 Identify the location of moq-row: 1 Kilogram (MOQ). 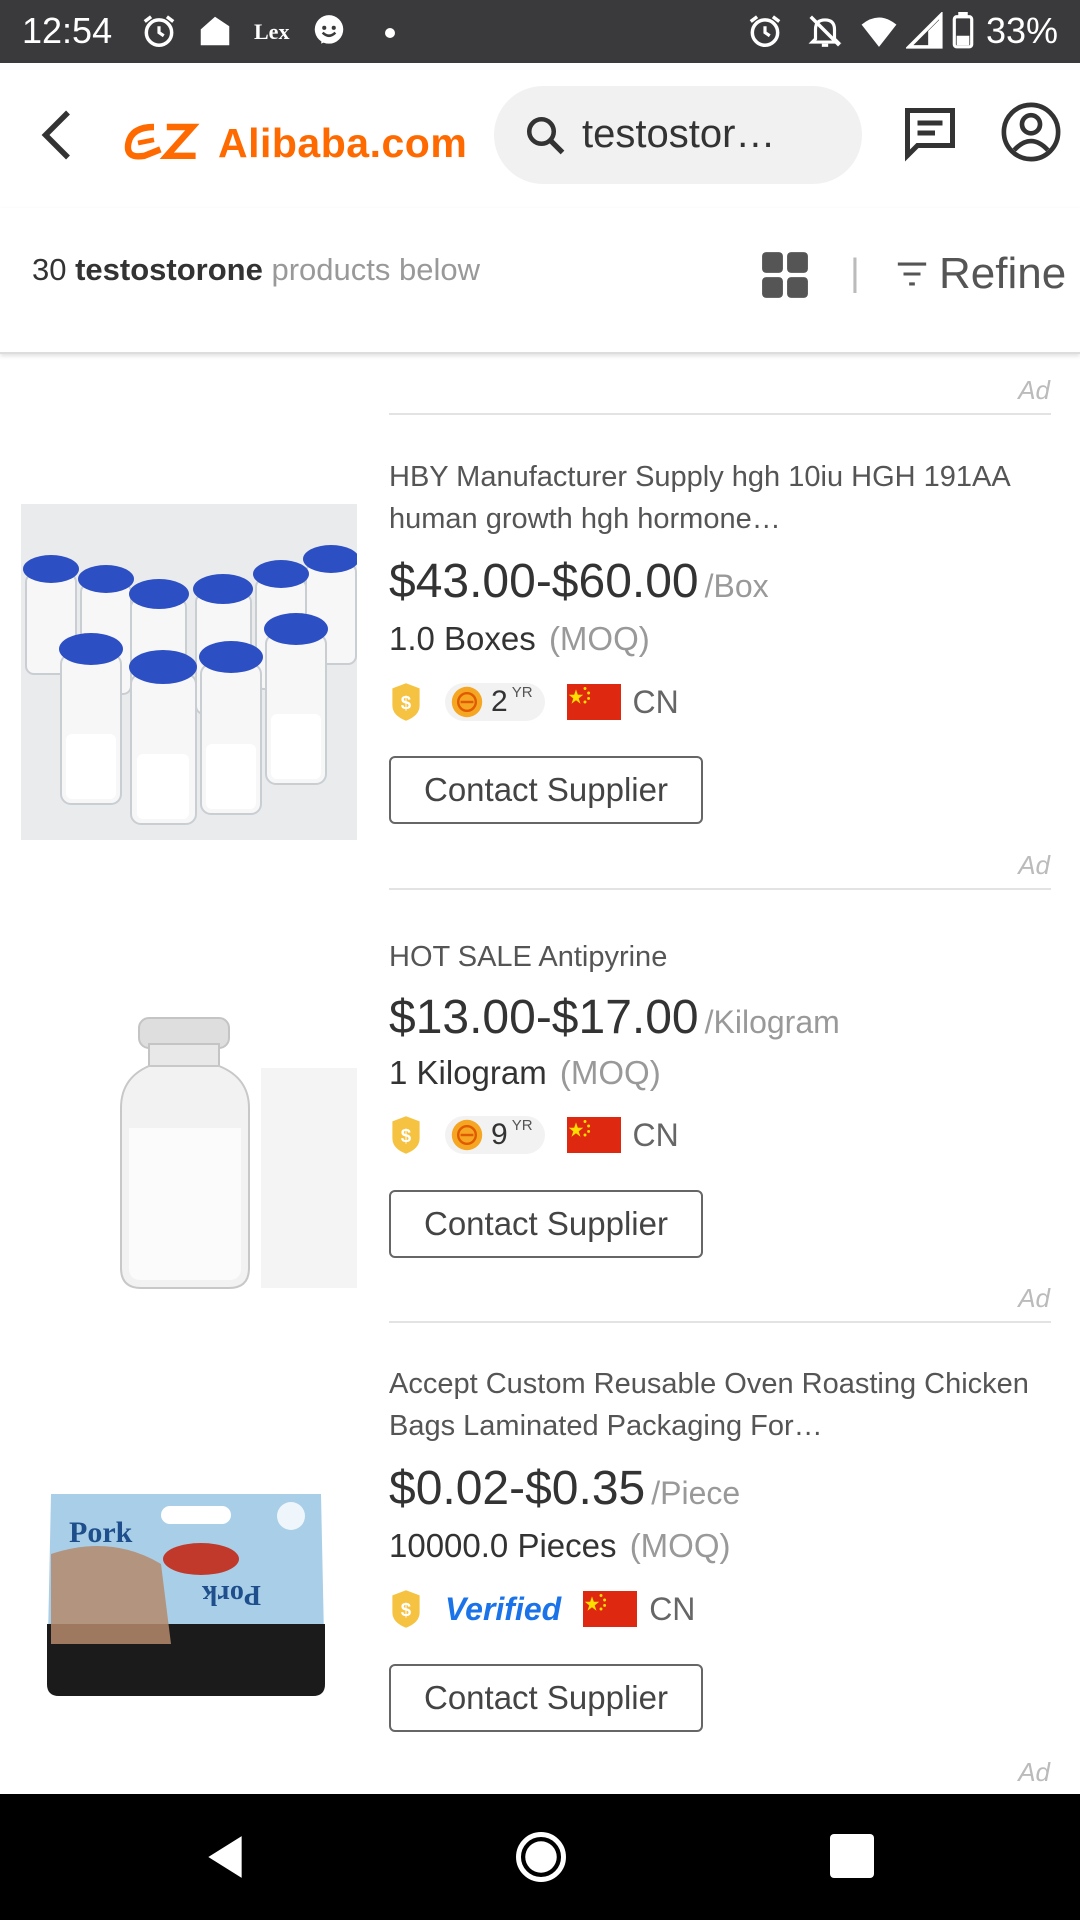
(525, 1073).